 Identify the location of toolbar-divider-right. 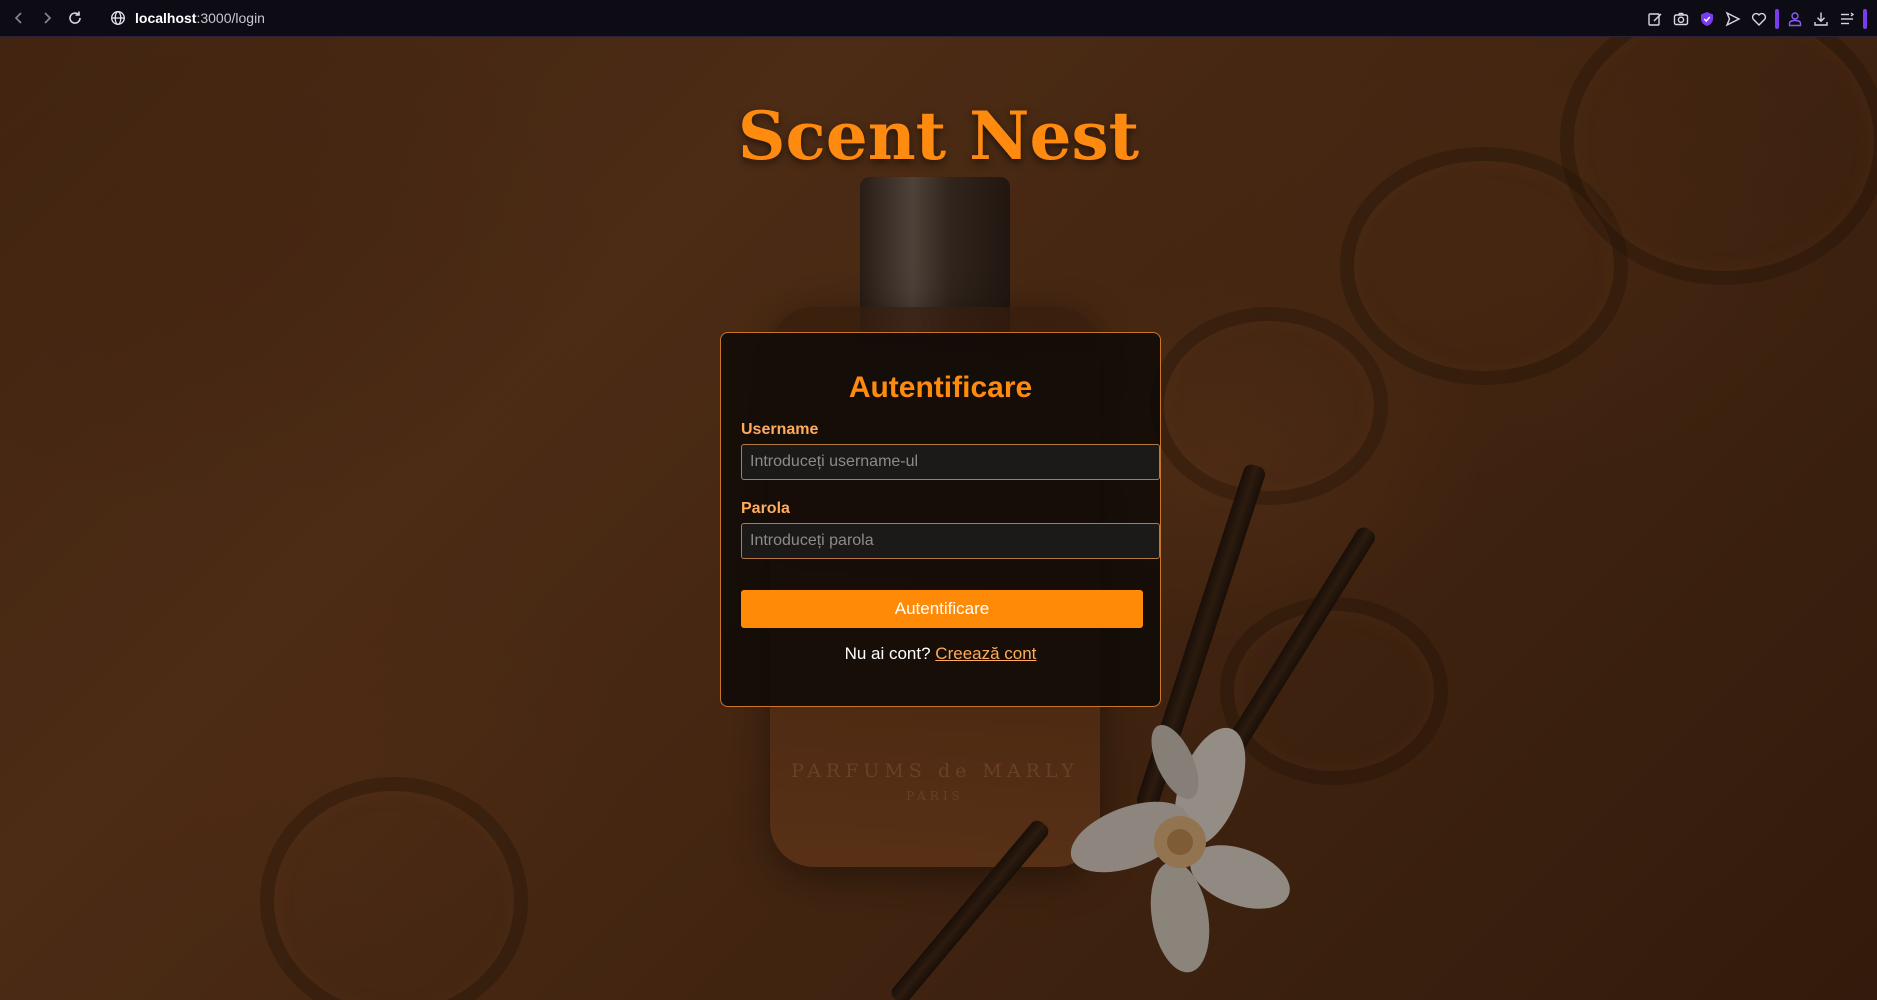
(1865, 18).